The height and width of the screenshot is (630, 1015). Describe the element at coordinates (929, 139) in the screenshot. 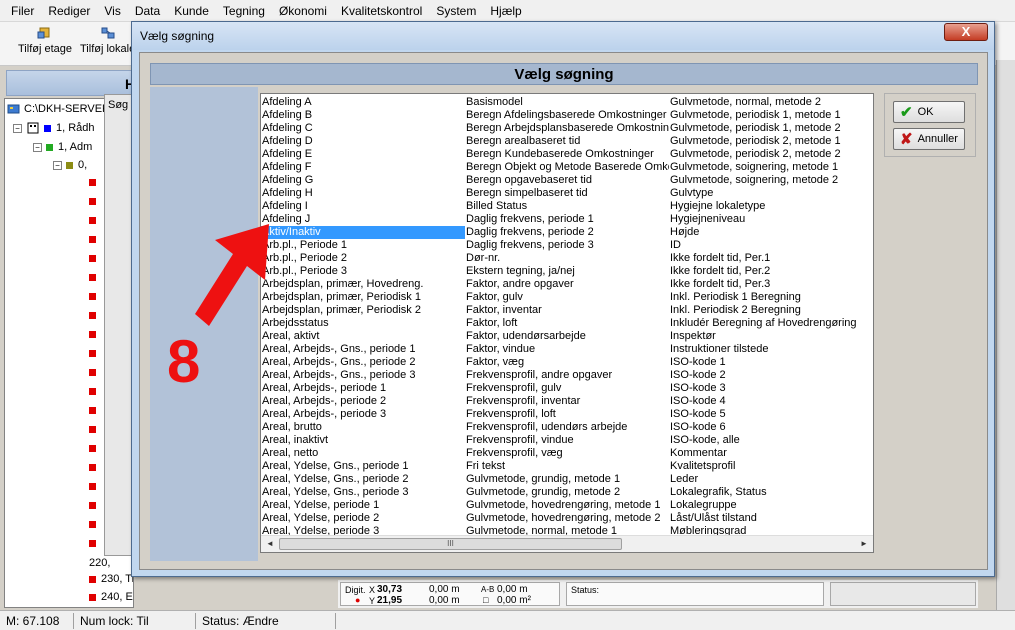

I see `cancel-button: ✘ Annuller` at that location.